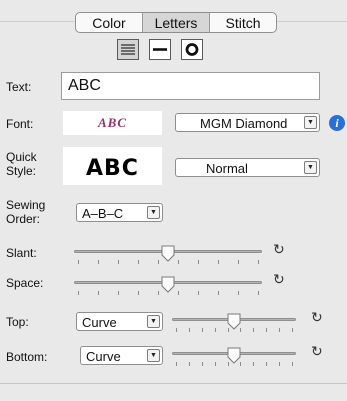  Describe the element at coordinates (121, 355) in the screenshot. I see `bottom-curve-dropdown: Curve ▼` at that location.